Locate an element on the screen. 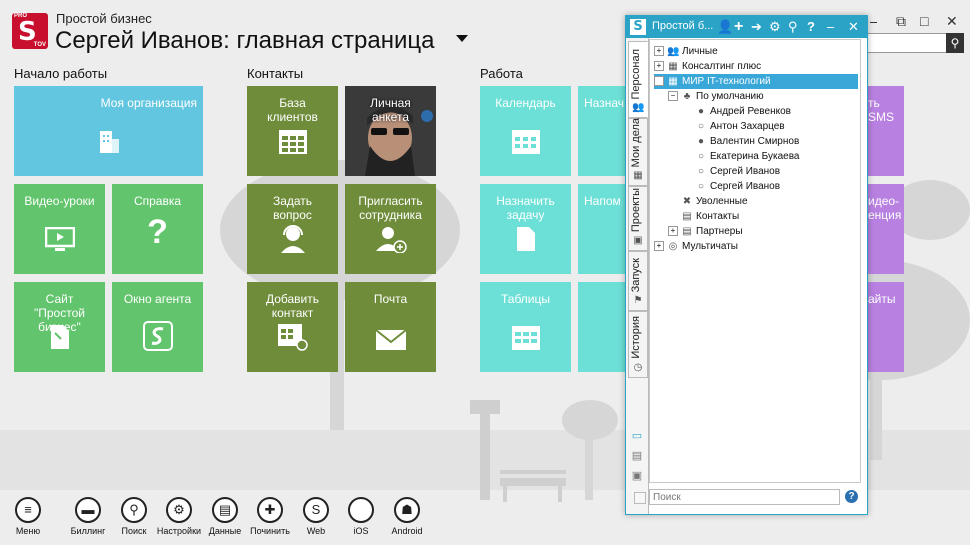 The image size is (970, 545). node-icon: ◎ is located at coordinates (673, 246).